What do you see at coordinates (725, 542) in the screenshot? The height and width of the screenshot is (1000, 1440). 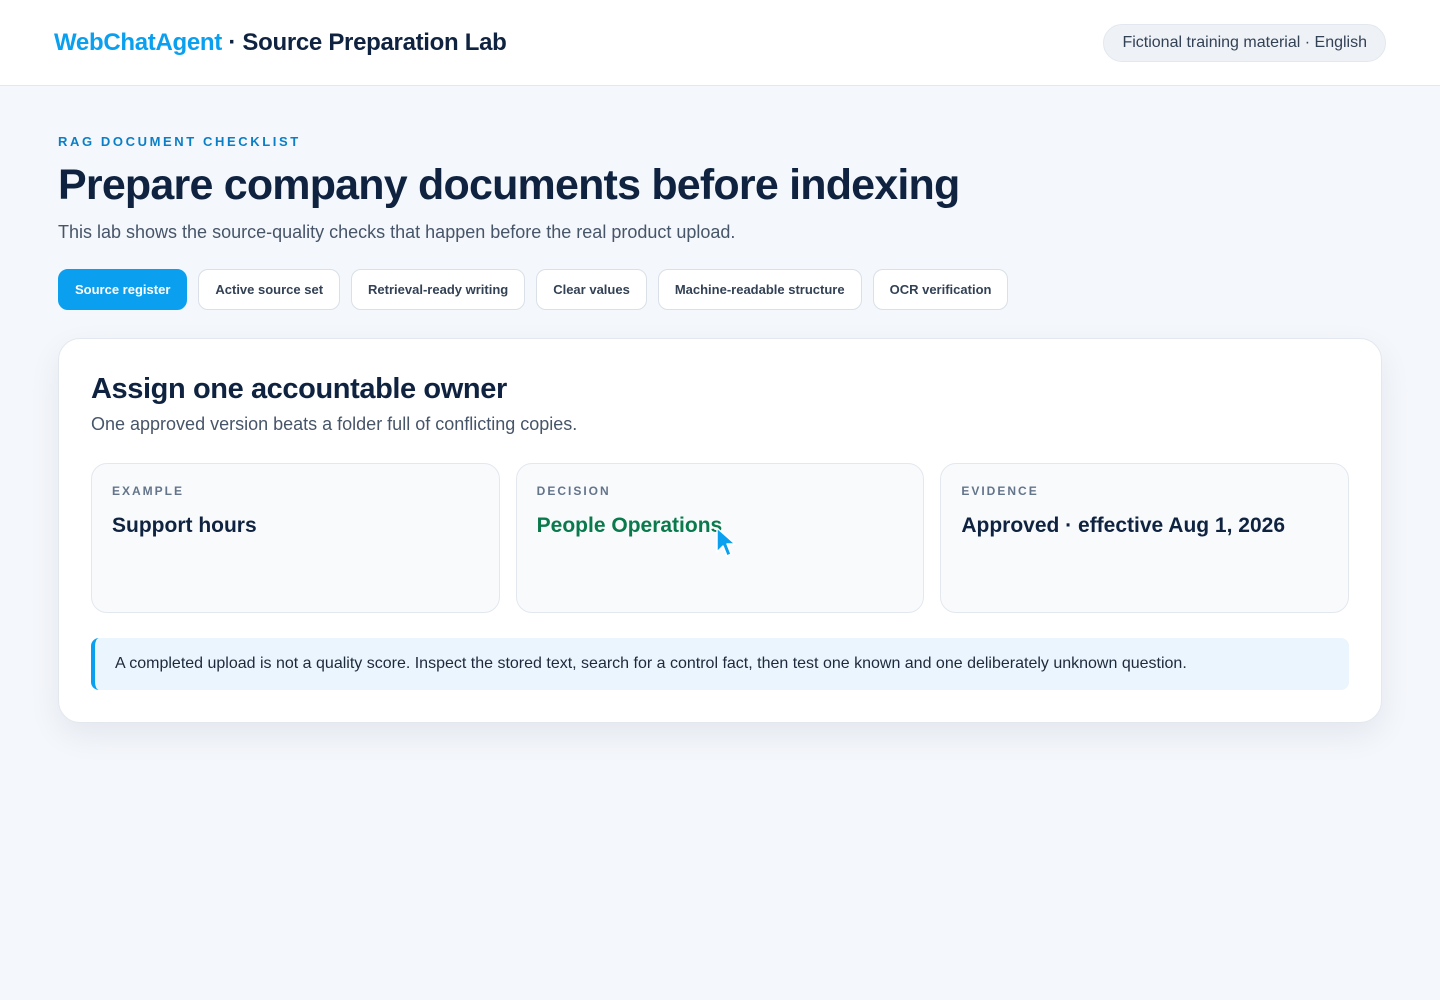 I see `mouse-pointer-icon` at bounding box center [725, 542].